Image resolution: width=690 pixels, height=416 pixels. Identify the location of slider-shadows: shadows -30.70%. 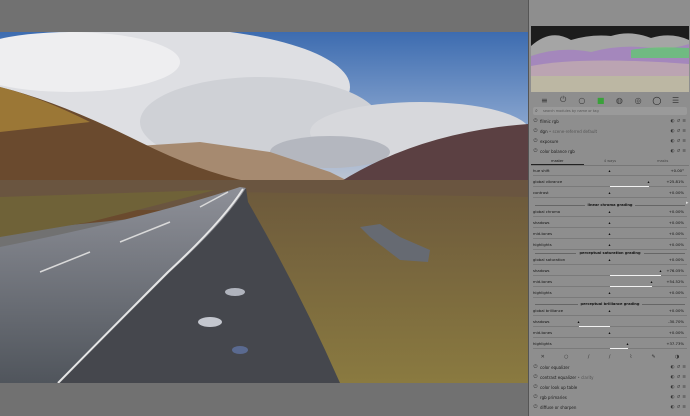
(610, 323).